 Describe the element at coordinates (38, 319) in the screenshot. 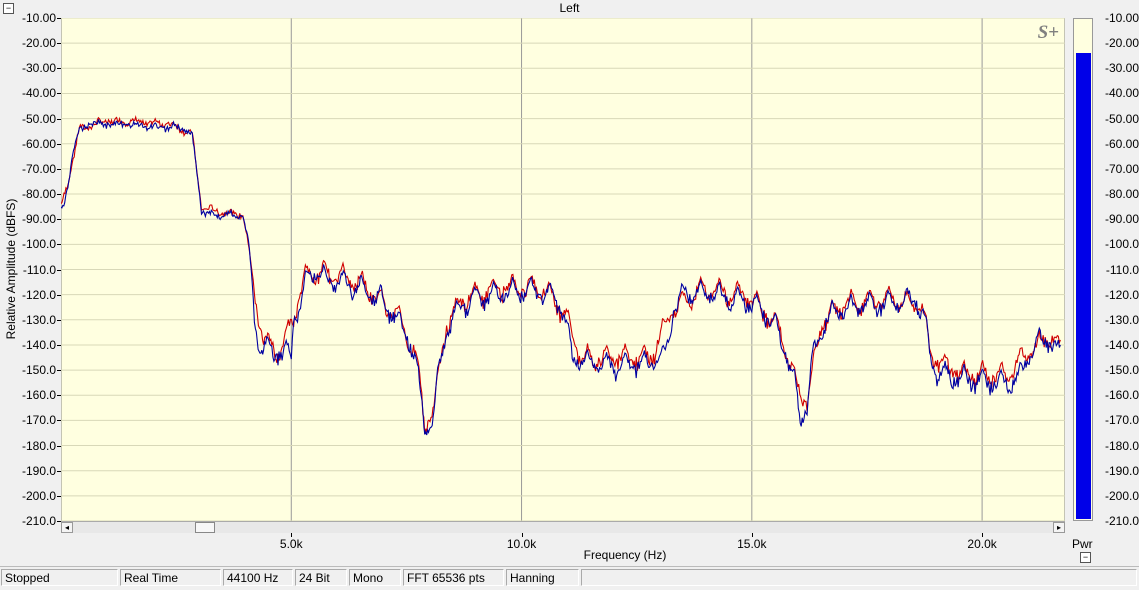

I see `y-tick-label: -130.0` at that location.